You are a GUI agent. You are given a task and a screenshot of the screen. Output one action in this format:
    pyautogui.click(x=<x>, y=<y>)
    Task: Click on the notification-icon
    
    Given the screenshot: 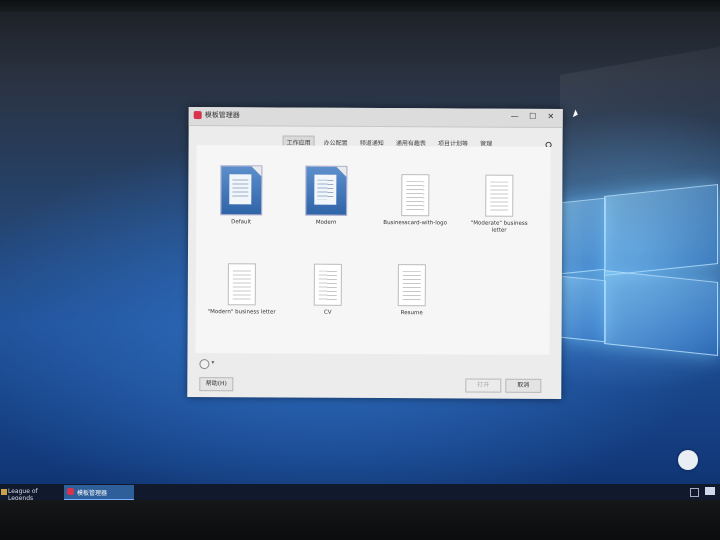 What is the action you would take?
    pyautogui.click(x=710, y=491)
    